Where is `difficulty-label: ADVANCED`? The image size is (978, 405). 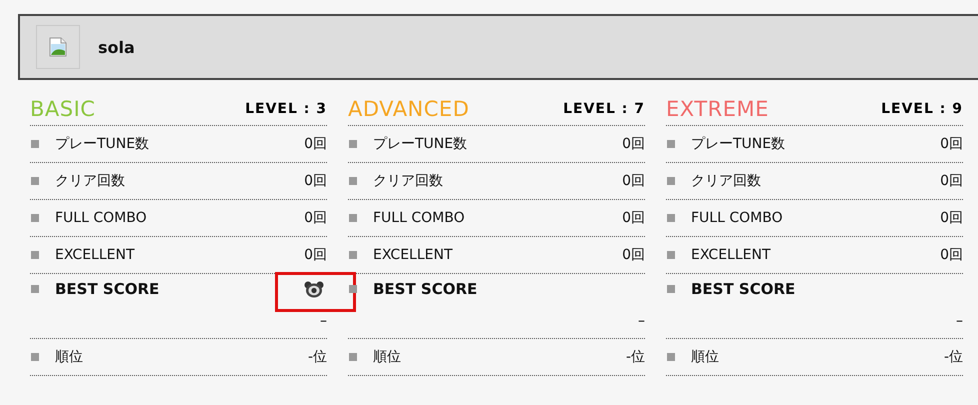 difficulty-label: ADVANCED is located at coordinates (409, 108).